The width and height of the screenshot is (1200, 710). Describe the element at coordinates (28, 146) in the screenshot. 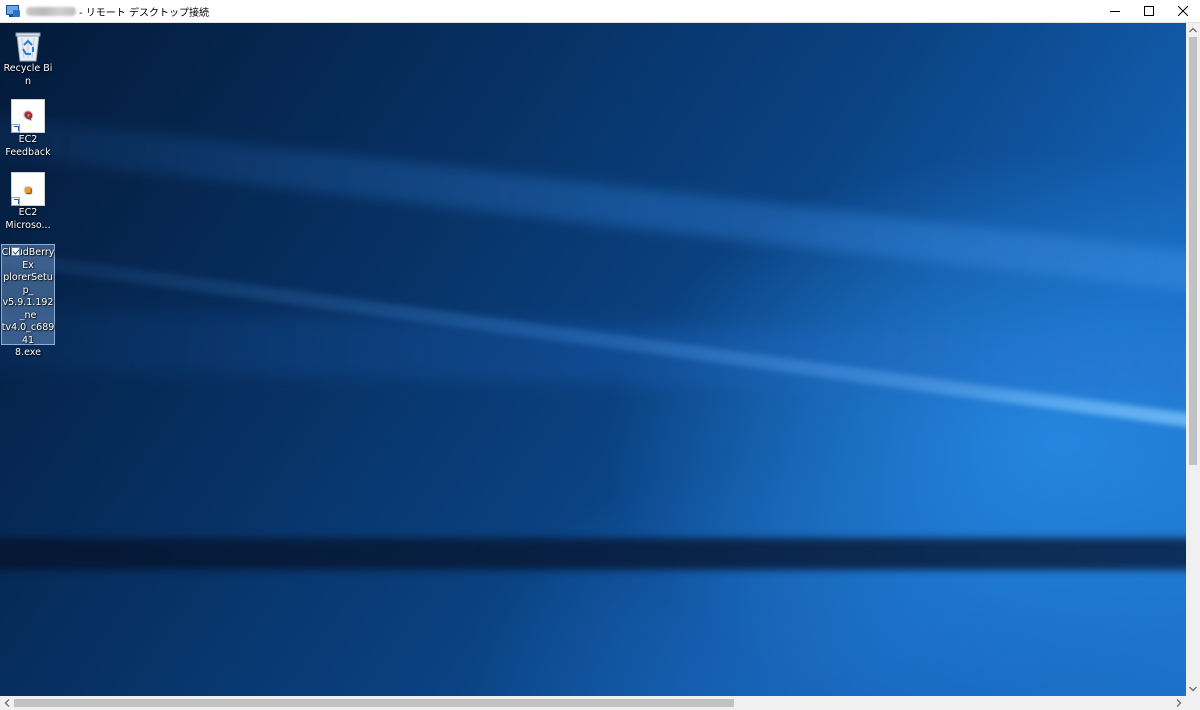

I see `desktop-icon-label: EC2 Feedback` at that location.